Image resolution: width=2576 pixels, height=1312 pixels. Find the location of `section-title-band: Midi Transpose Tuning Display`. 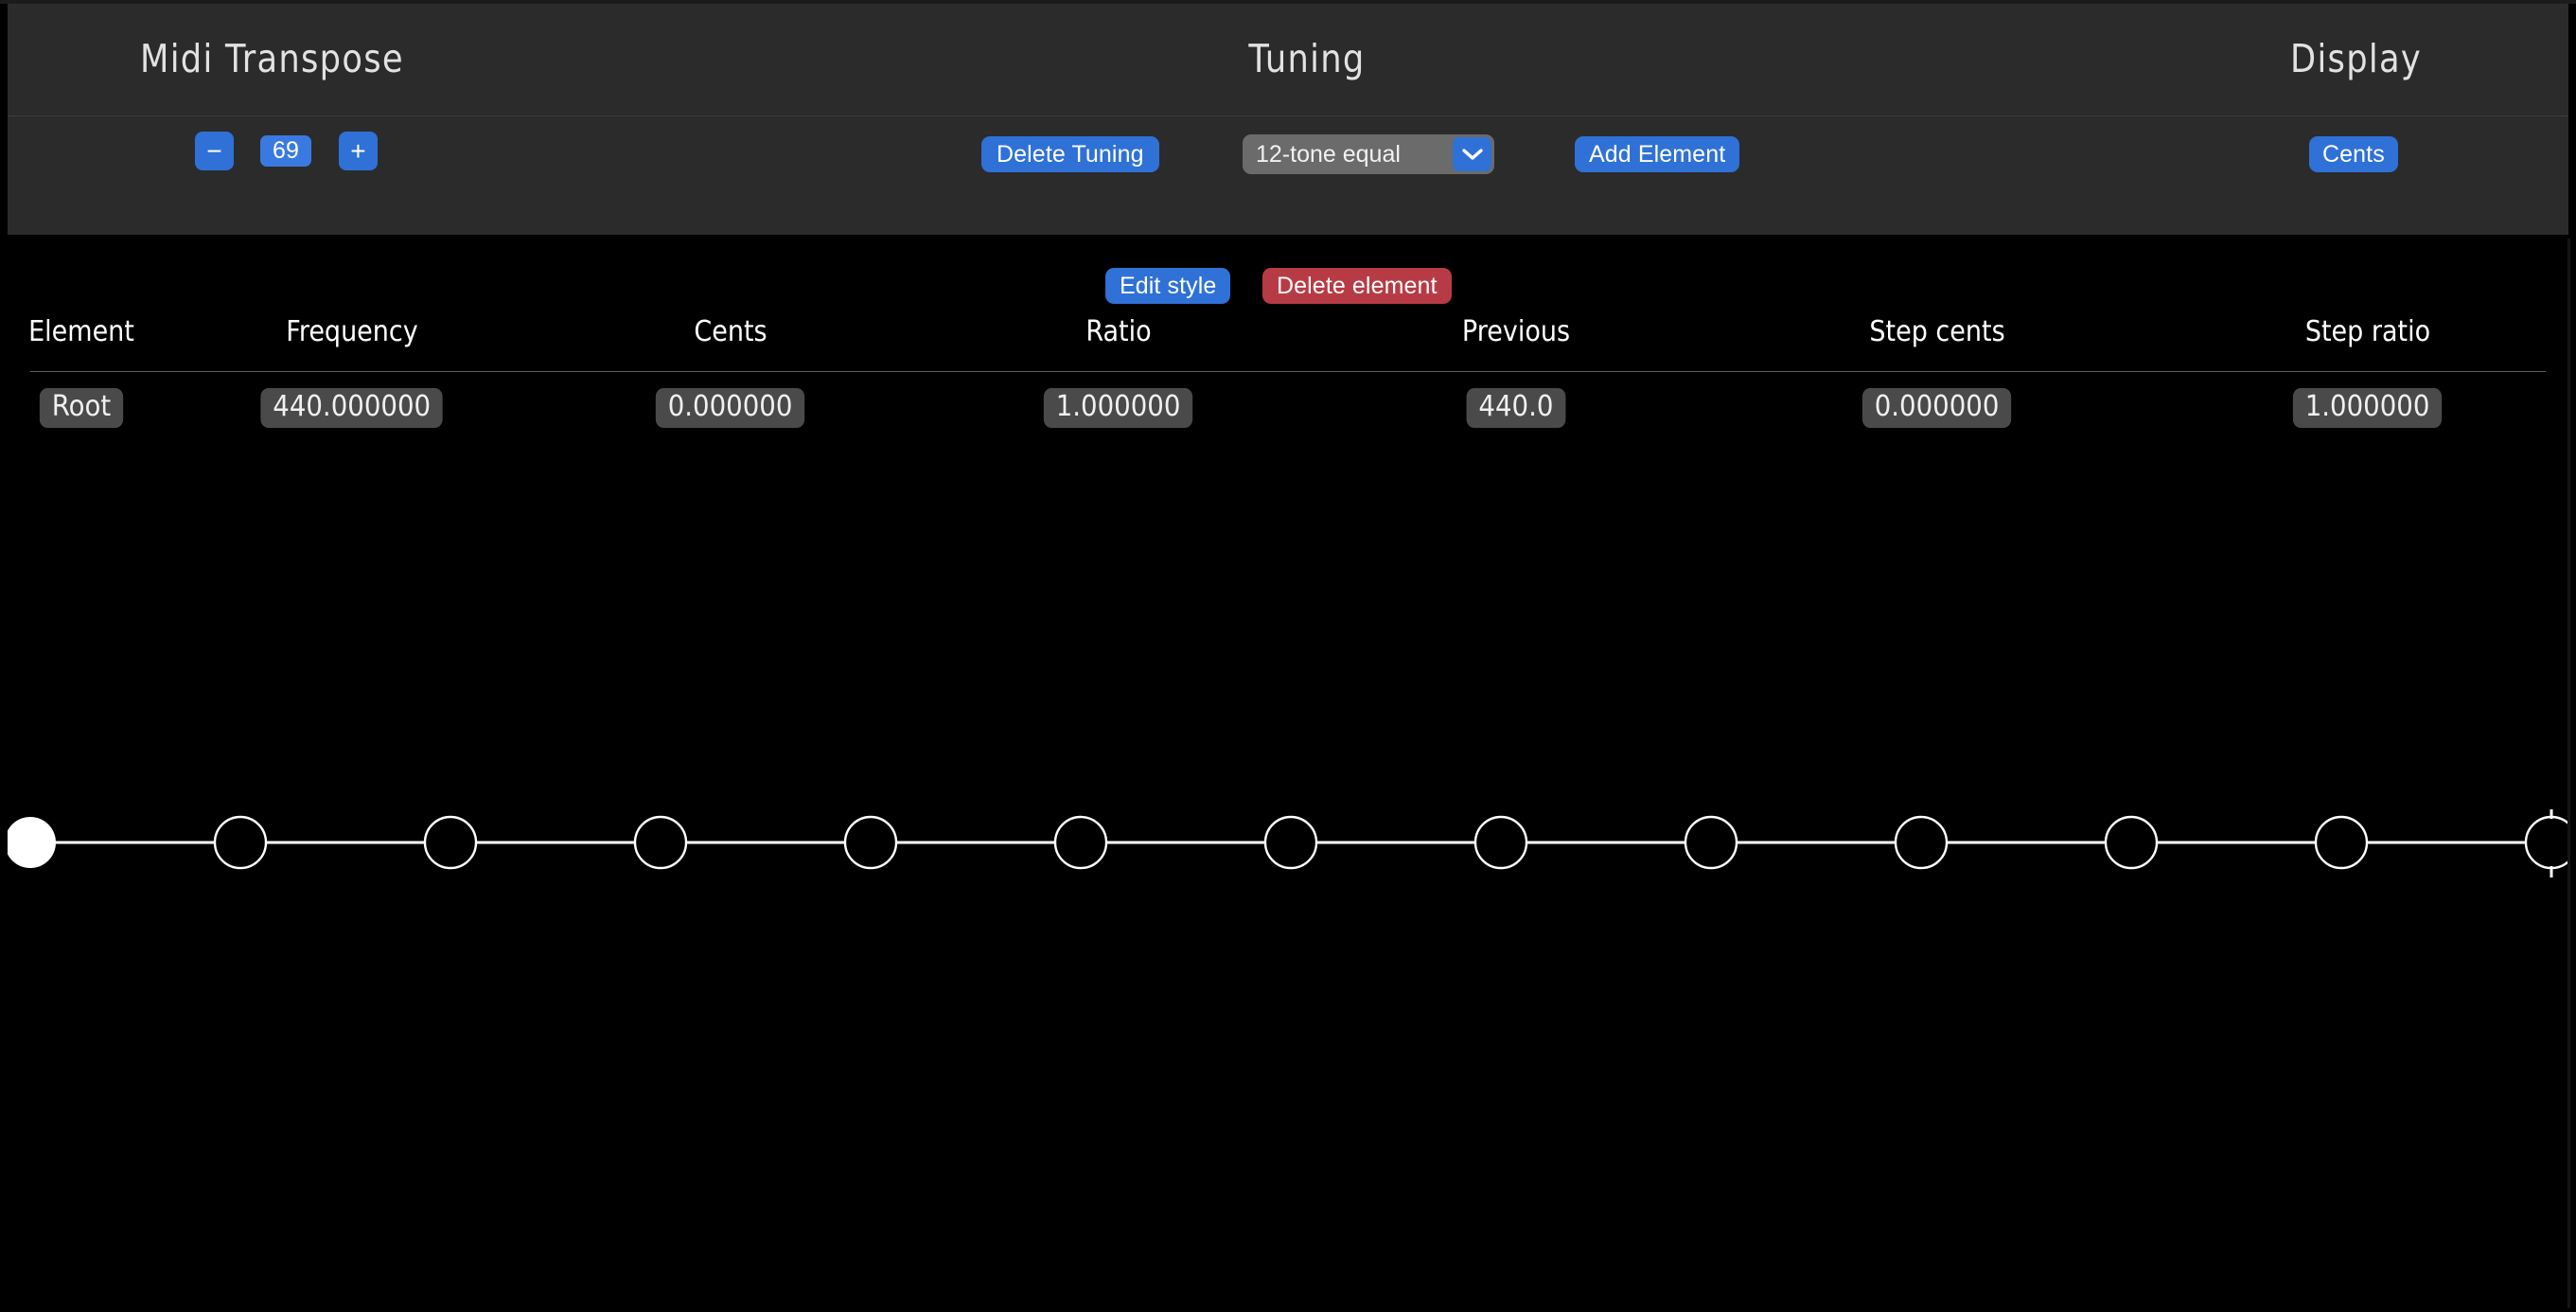

section-title-band: Midi Transpose Tuning Display is located at coordinates (1288, 60).